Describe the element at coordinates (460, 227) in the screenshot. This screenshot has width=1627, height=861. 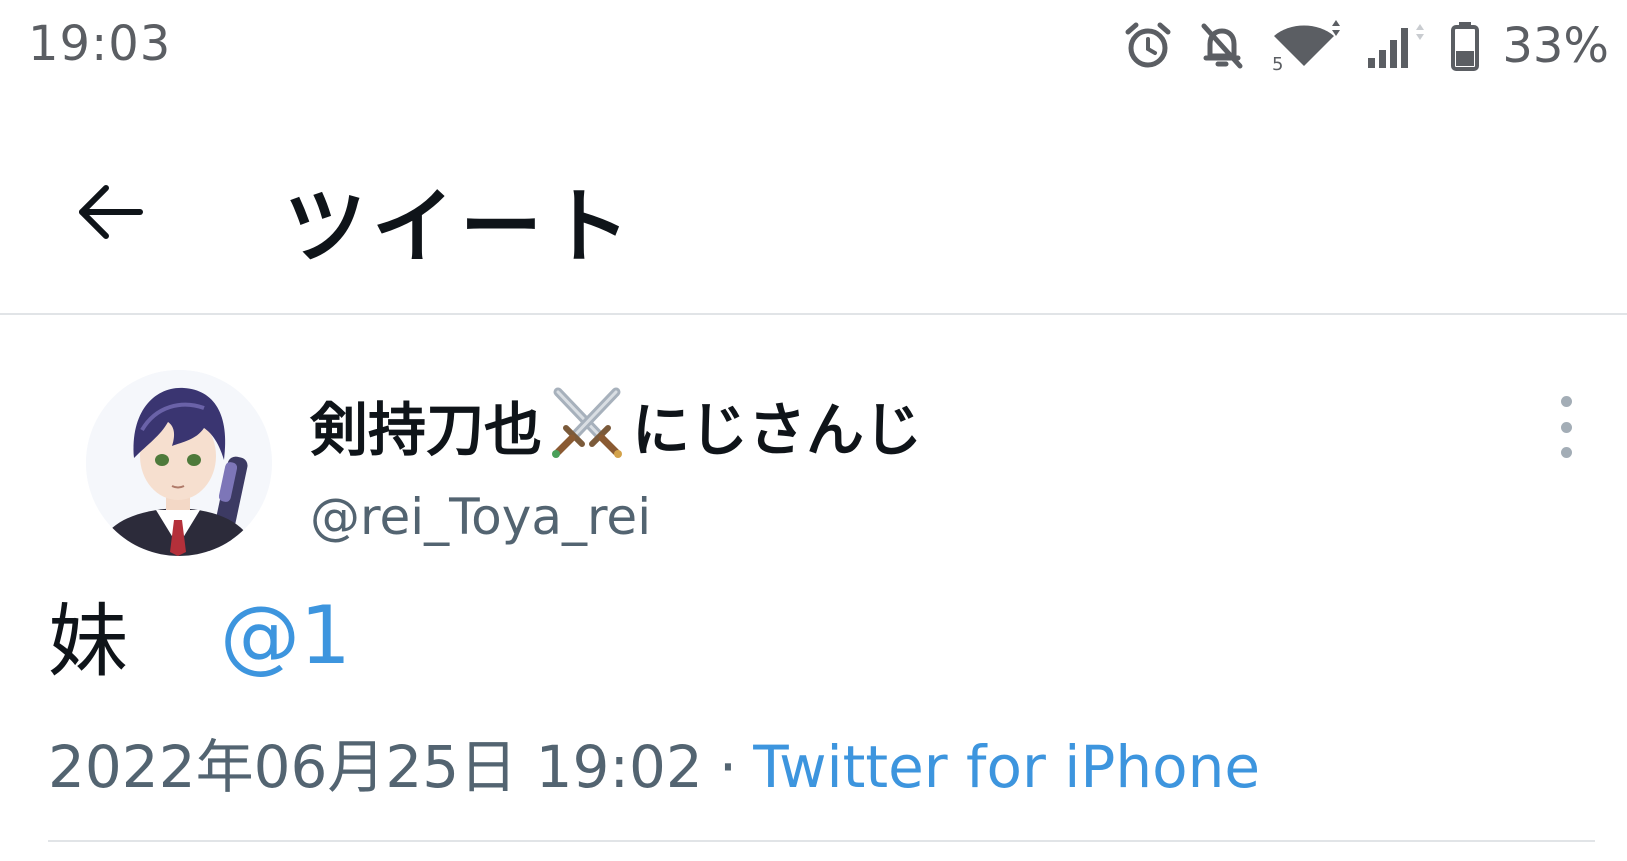
I see `page-title: ツイート` at that location.